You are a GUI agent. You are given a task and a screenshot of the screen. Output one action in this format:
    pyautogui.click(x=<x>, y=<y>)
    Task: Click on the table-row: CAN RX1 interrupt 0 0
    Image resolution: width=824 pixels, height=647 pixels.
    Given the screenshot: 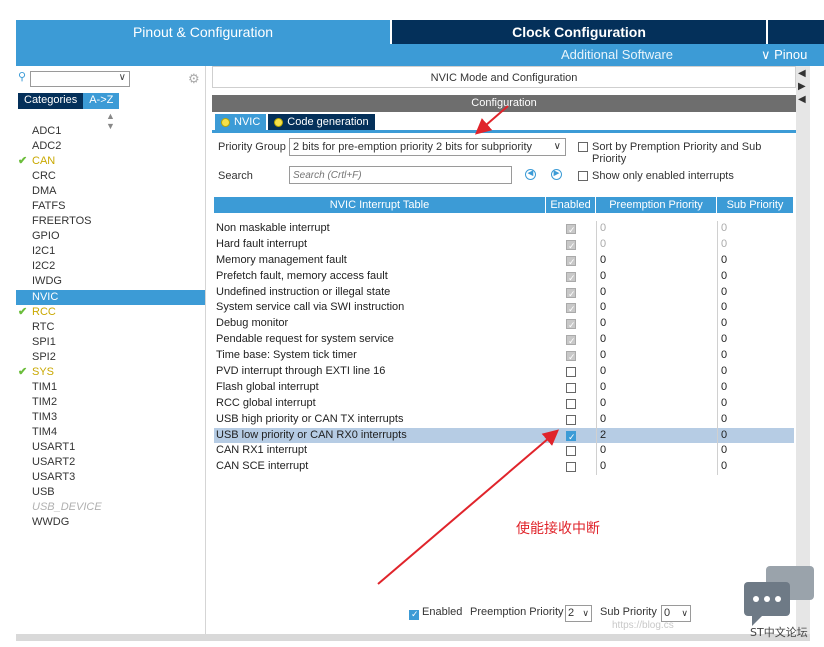 What is the action you would take?
    pyautogui.click(x=504, y=451)
    